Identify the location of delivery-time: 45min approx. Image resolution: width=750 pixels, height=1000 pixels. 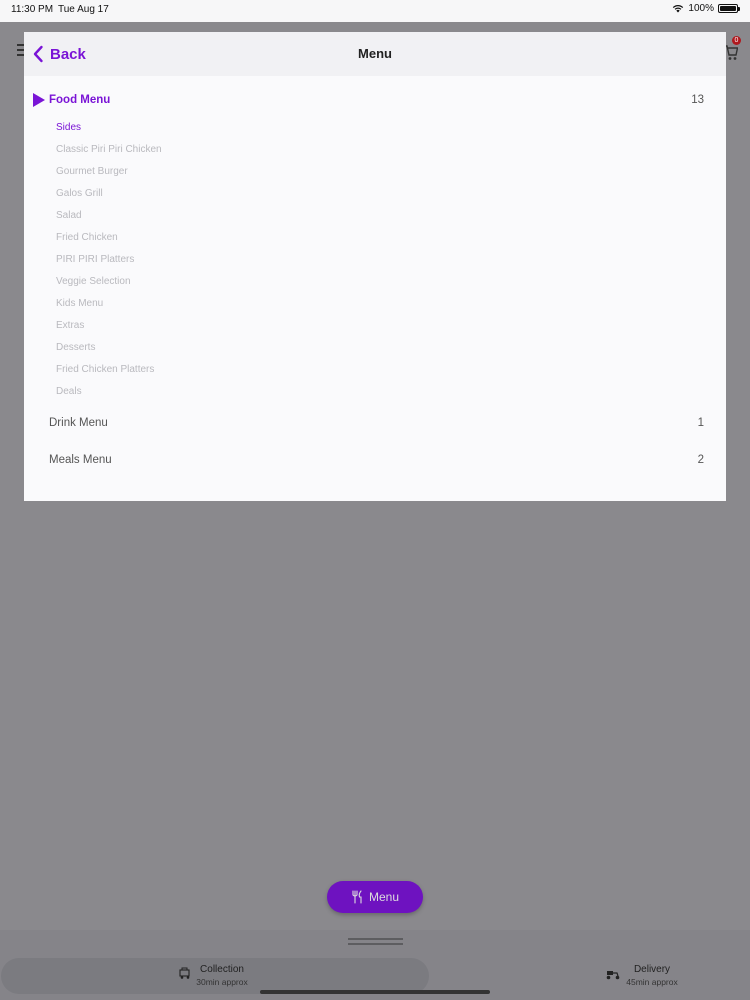
(652, 982).